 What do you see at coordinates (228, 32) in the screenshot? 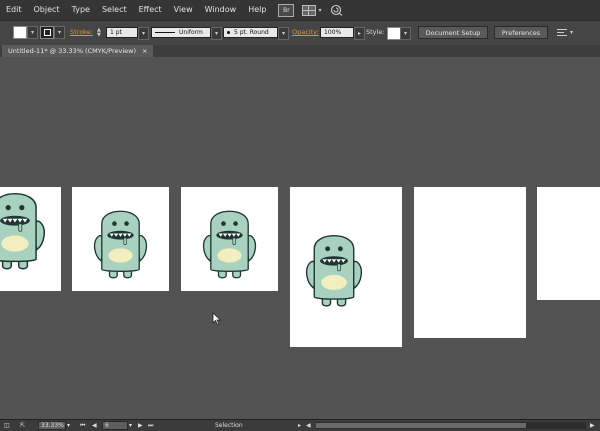
I see `round-brush-icon` at bounding box center [228, 32].